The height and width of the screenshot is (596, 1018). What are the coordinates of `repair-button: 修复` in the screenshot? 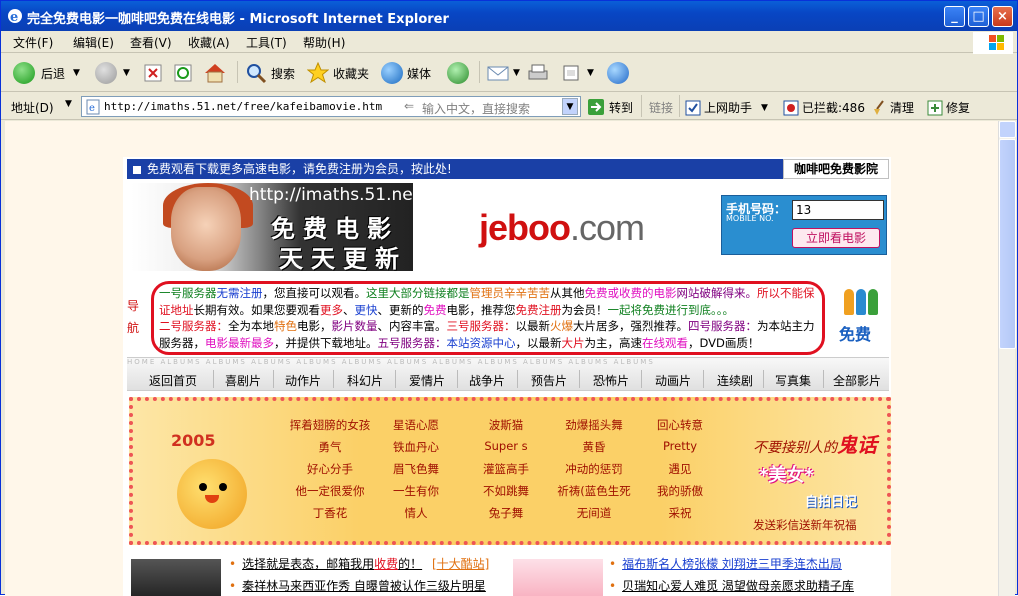 It's located at (948, 107).